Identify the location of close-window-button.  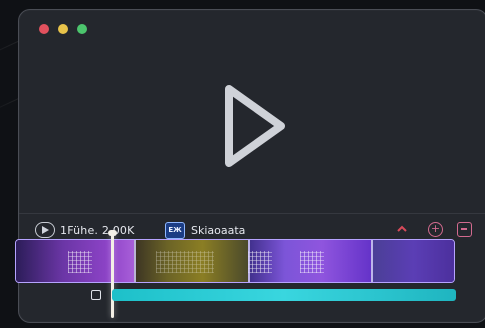
(44, 29).